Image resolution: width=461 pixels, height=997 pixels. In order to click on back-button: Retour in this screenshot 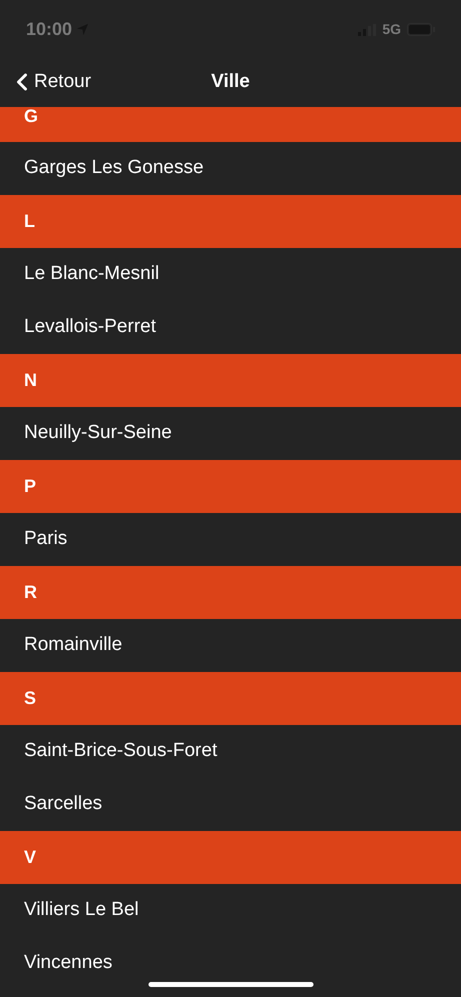, I will do `click(46, 82)`.